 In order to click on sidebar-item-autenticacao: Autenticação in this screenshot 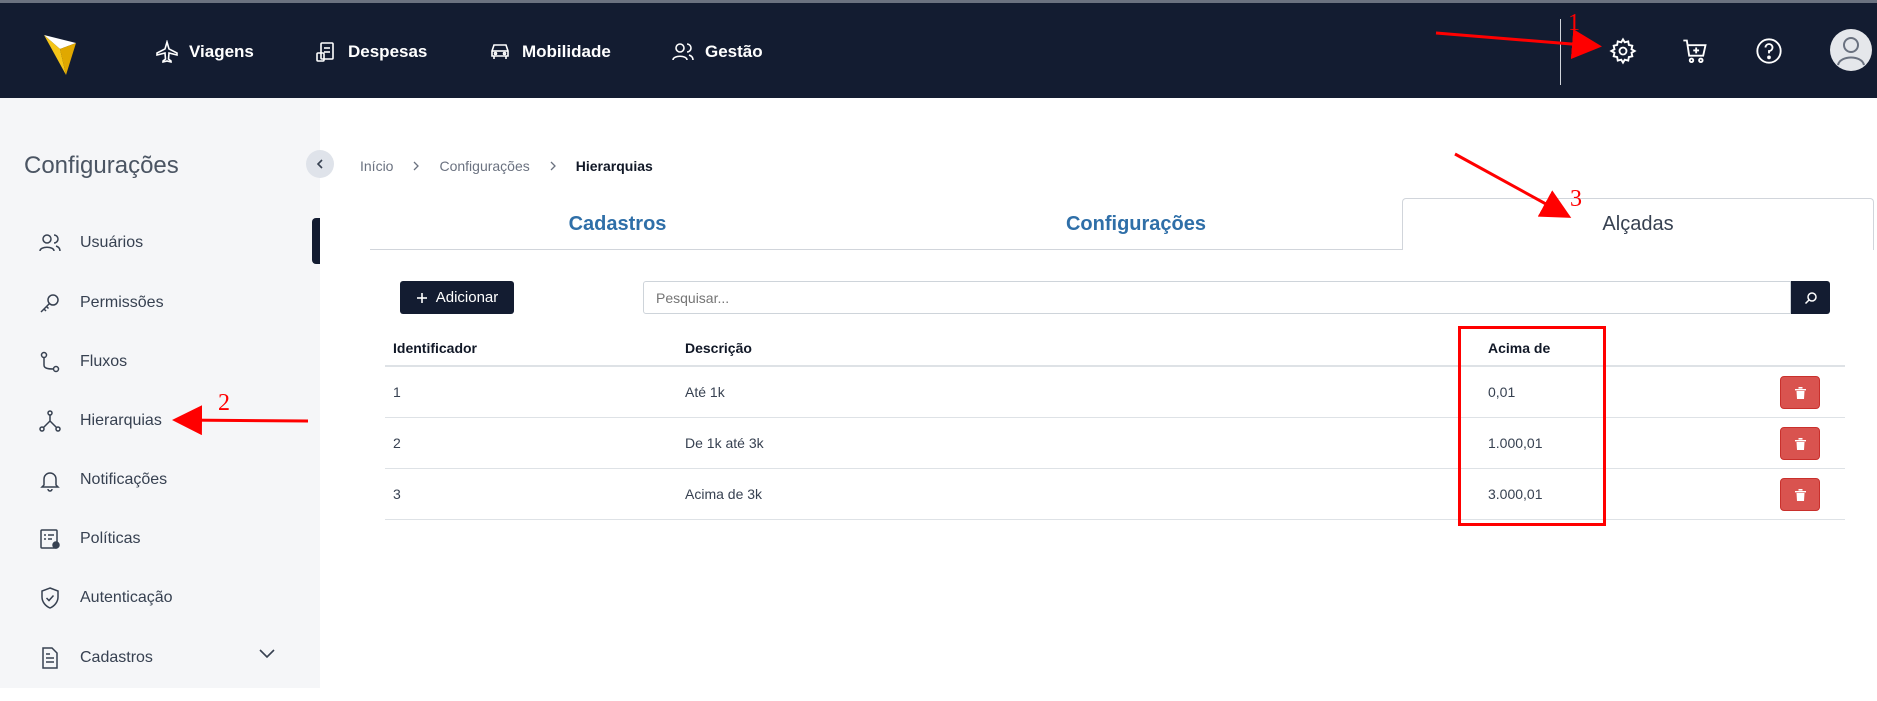, I will do `click(105, 598)`.